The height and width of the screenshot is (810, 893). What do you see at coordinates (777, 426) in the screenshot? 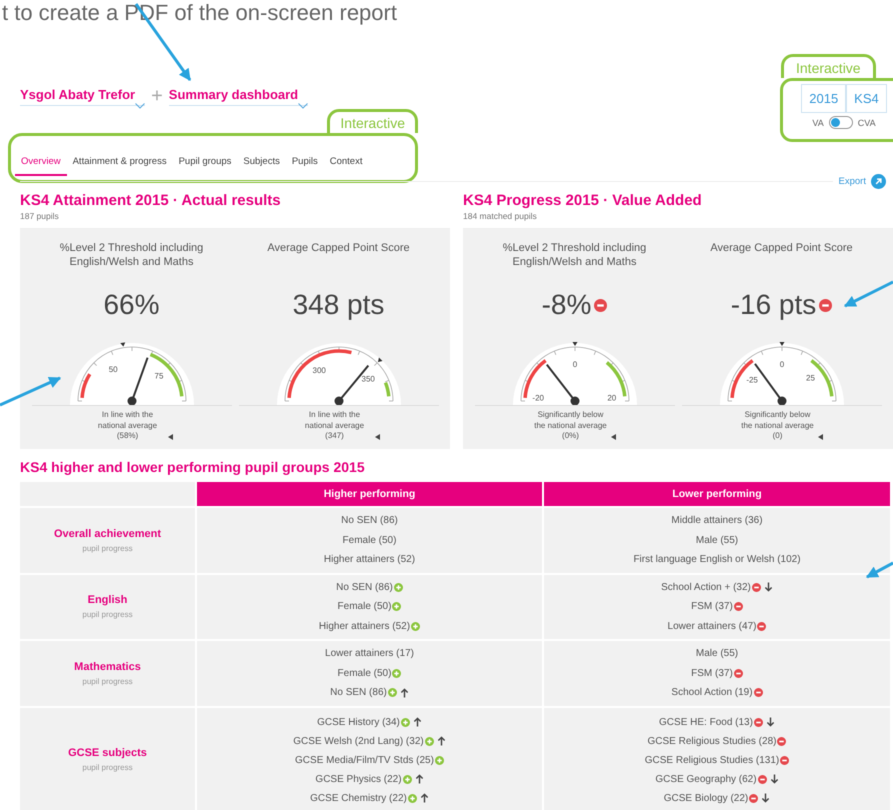
I see `comparison-text: Significantly below the national average (0)` at bounding box center [777, 426].